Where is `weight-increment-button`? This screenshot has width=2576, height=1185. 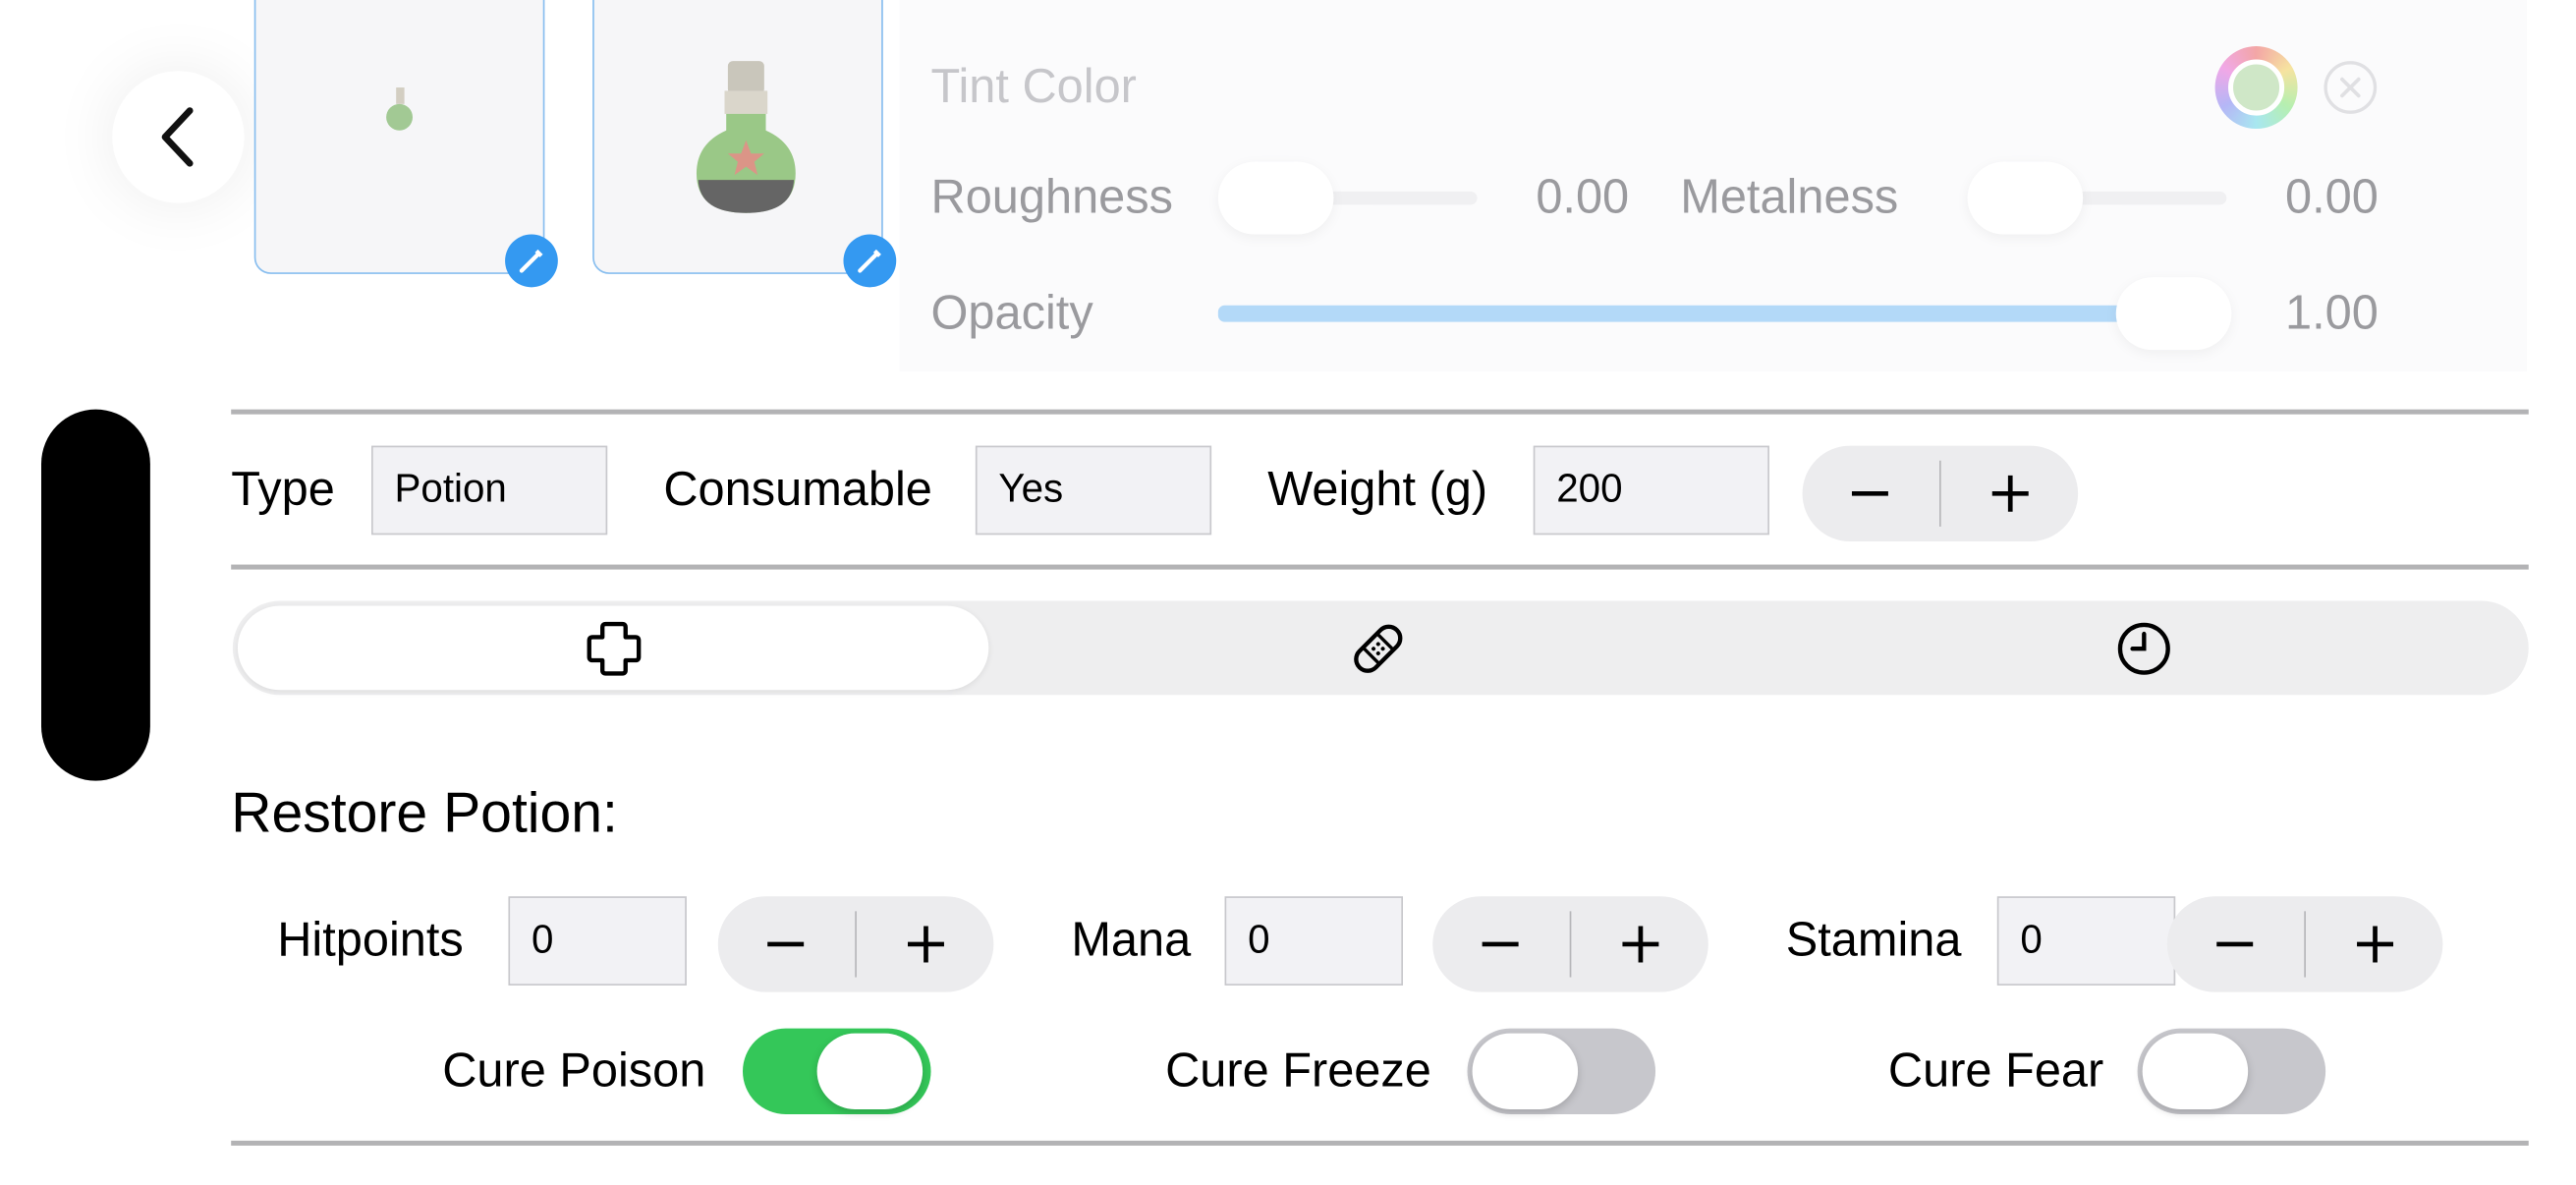
weight-increment-button is located at coordinates (2009, 494).